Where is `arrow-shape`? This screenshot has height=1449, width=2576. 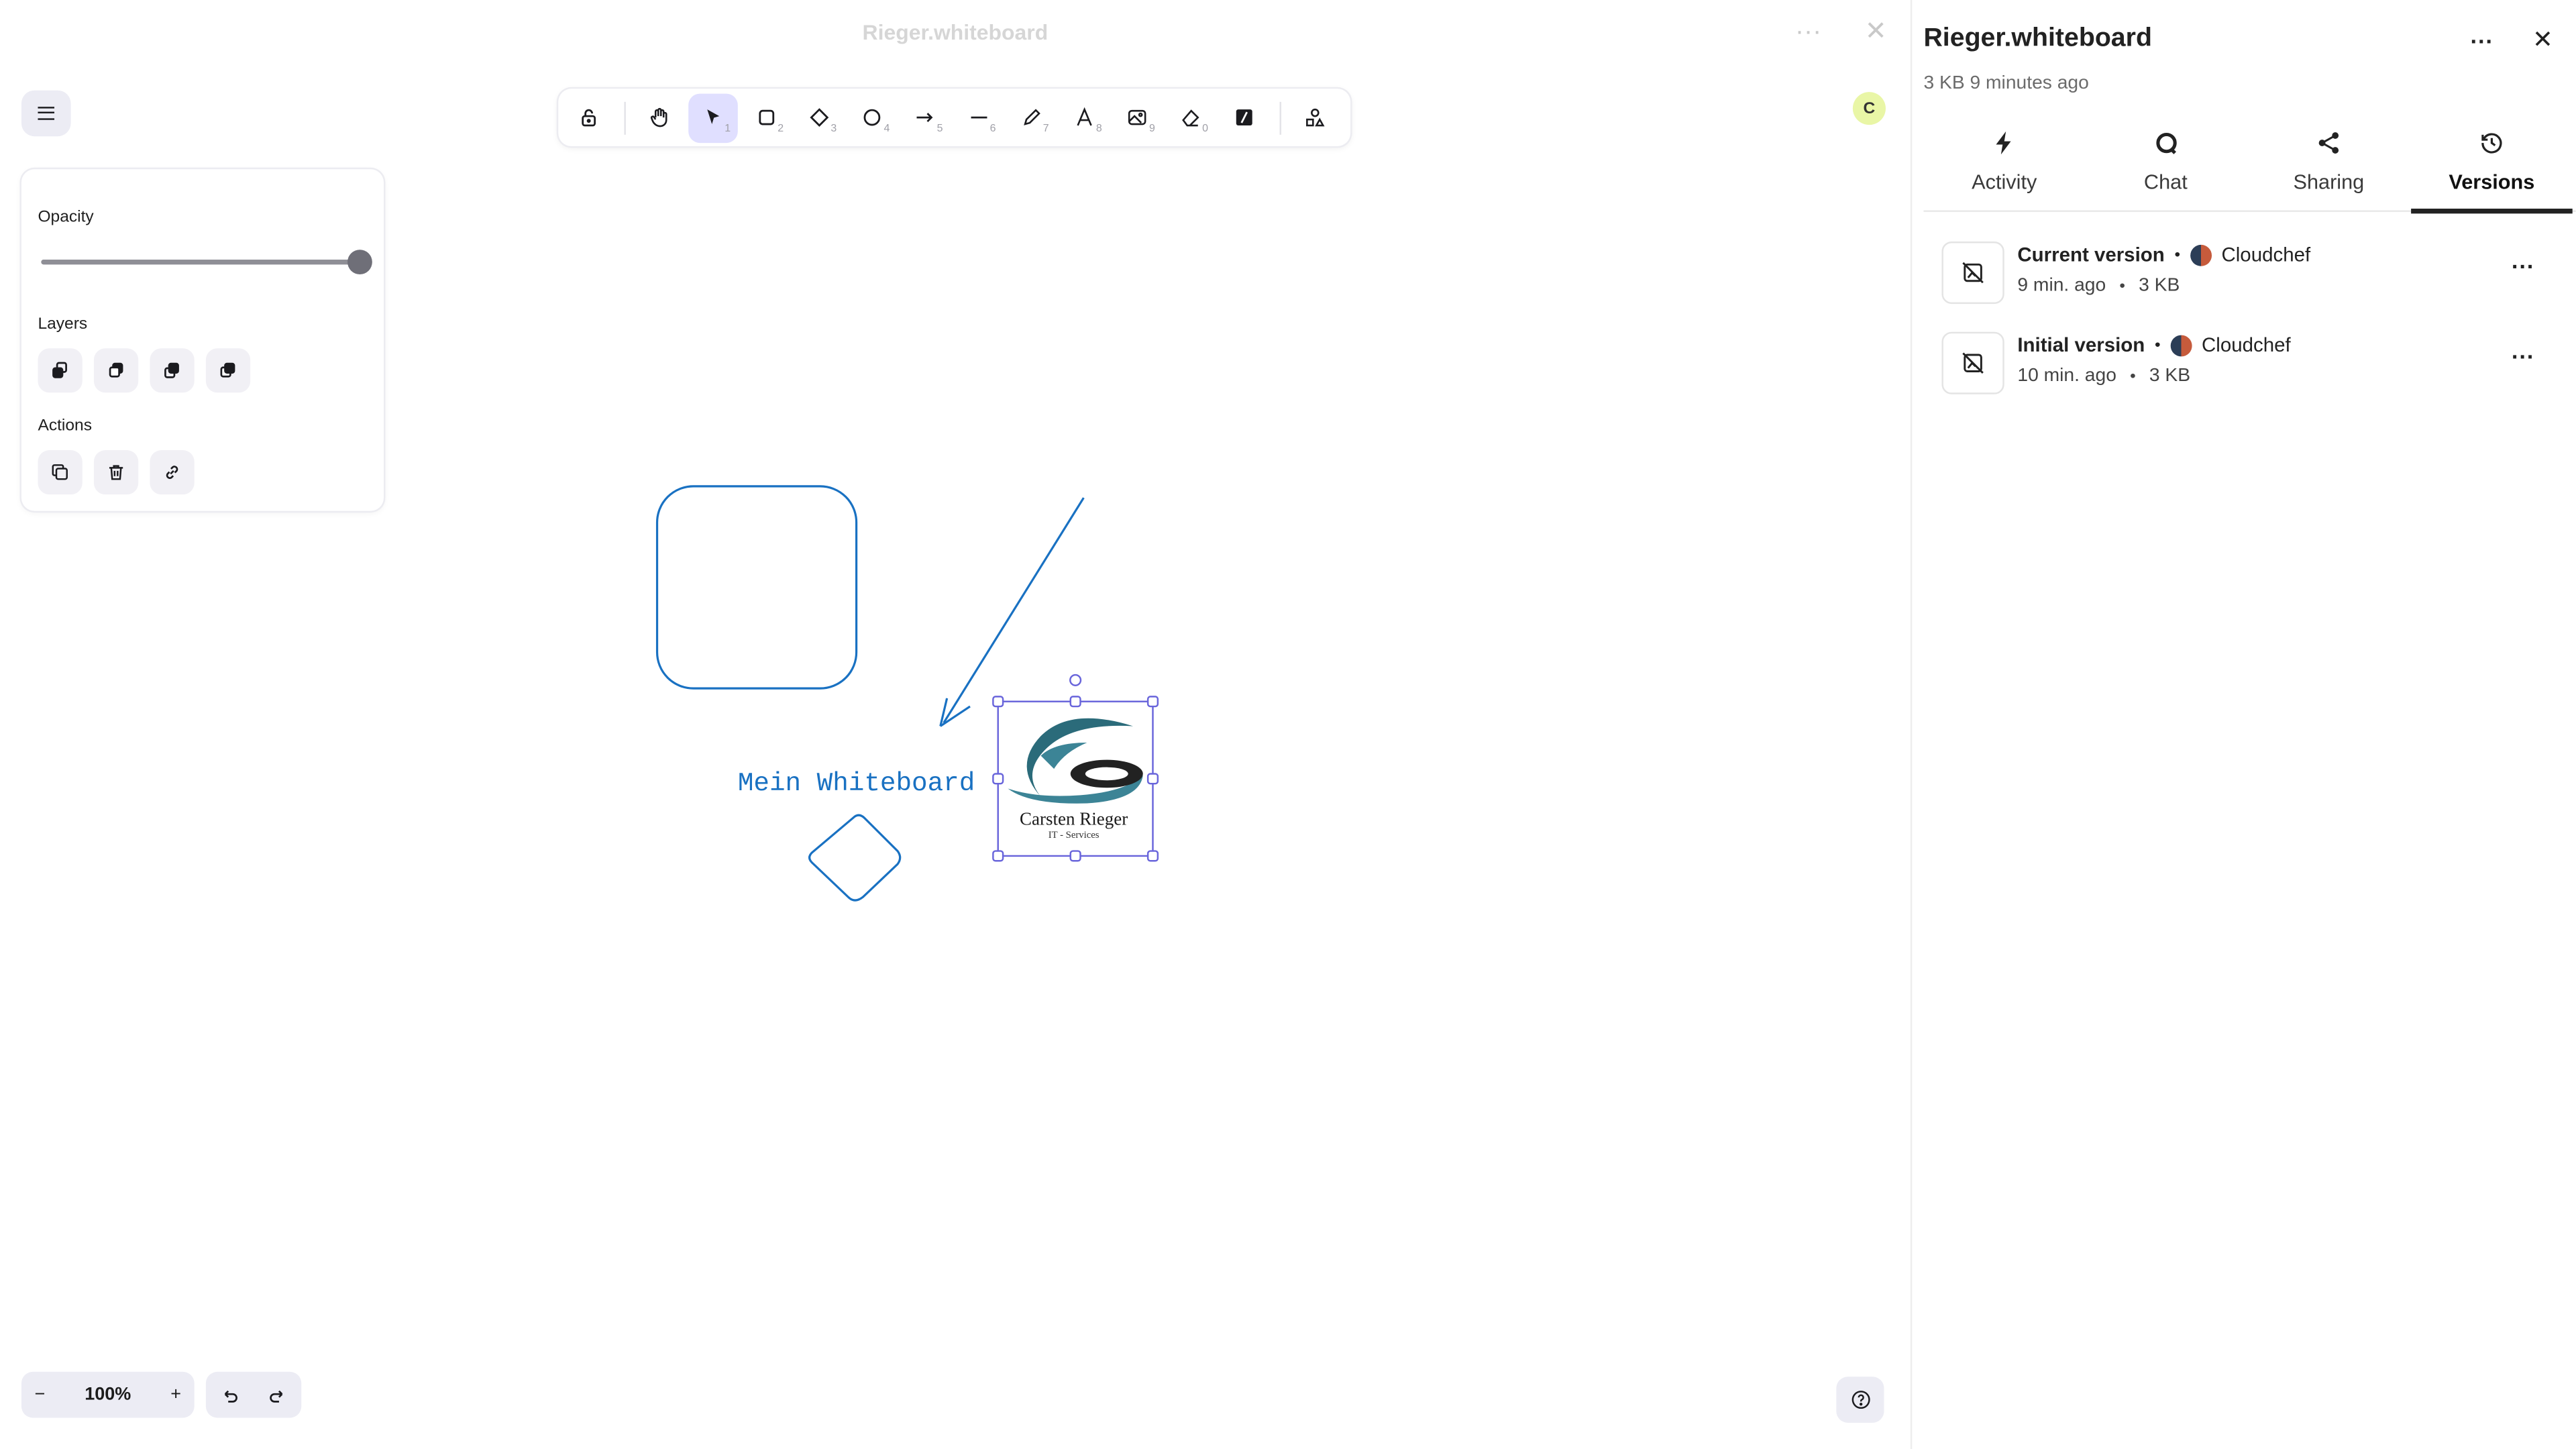
arrow-shape is located at coordinates (1014, 610).